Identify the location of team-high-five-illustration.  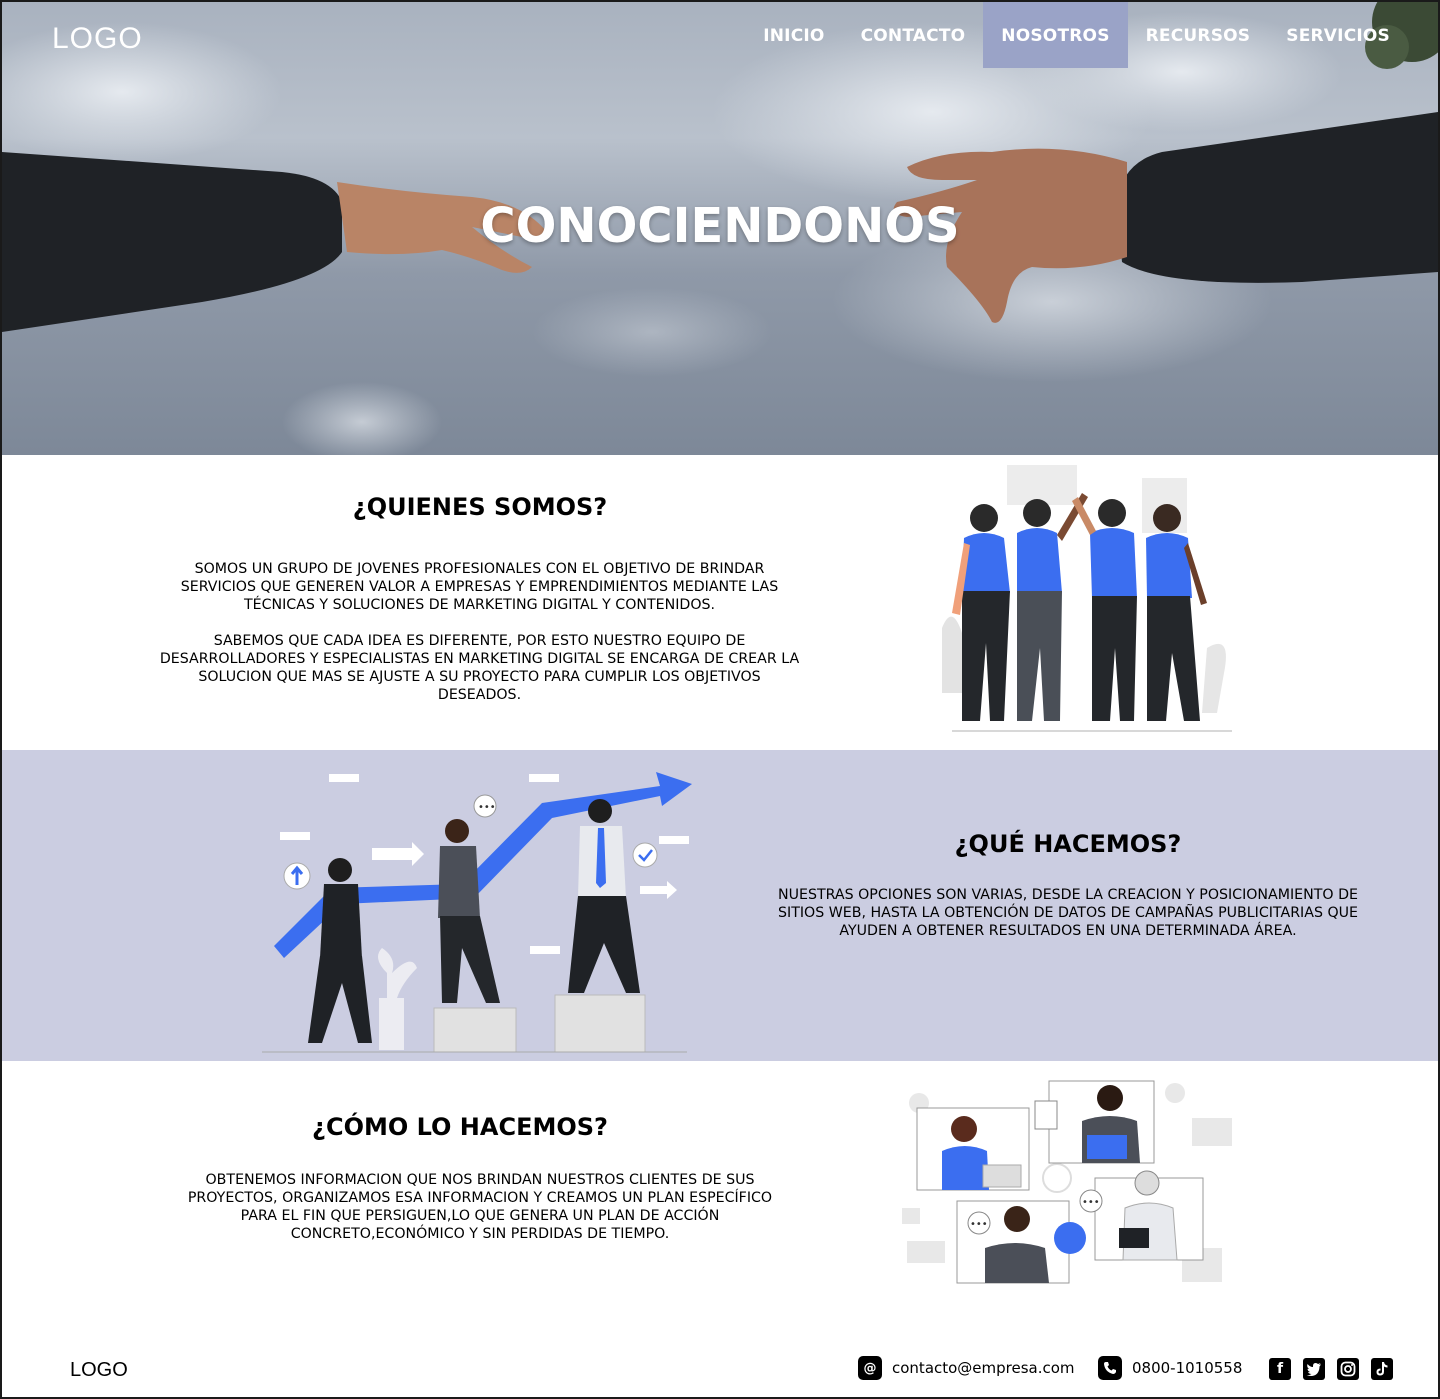
(1087, 598).